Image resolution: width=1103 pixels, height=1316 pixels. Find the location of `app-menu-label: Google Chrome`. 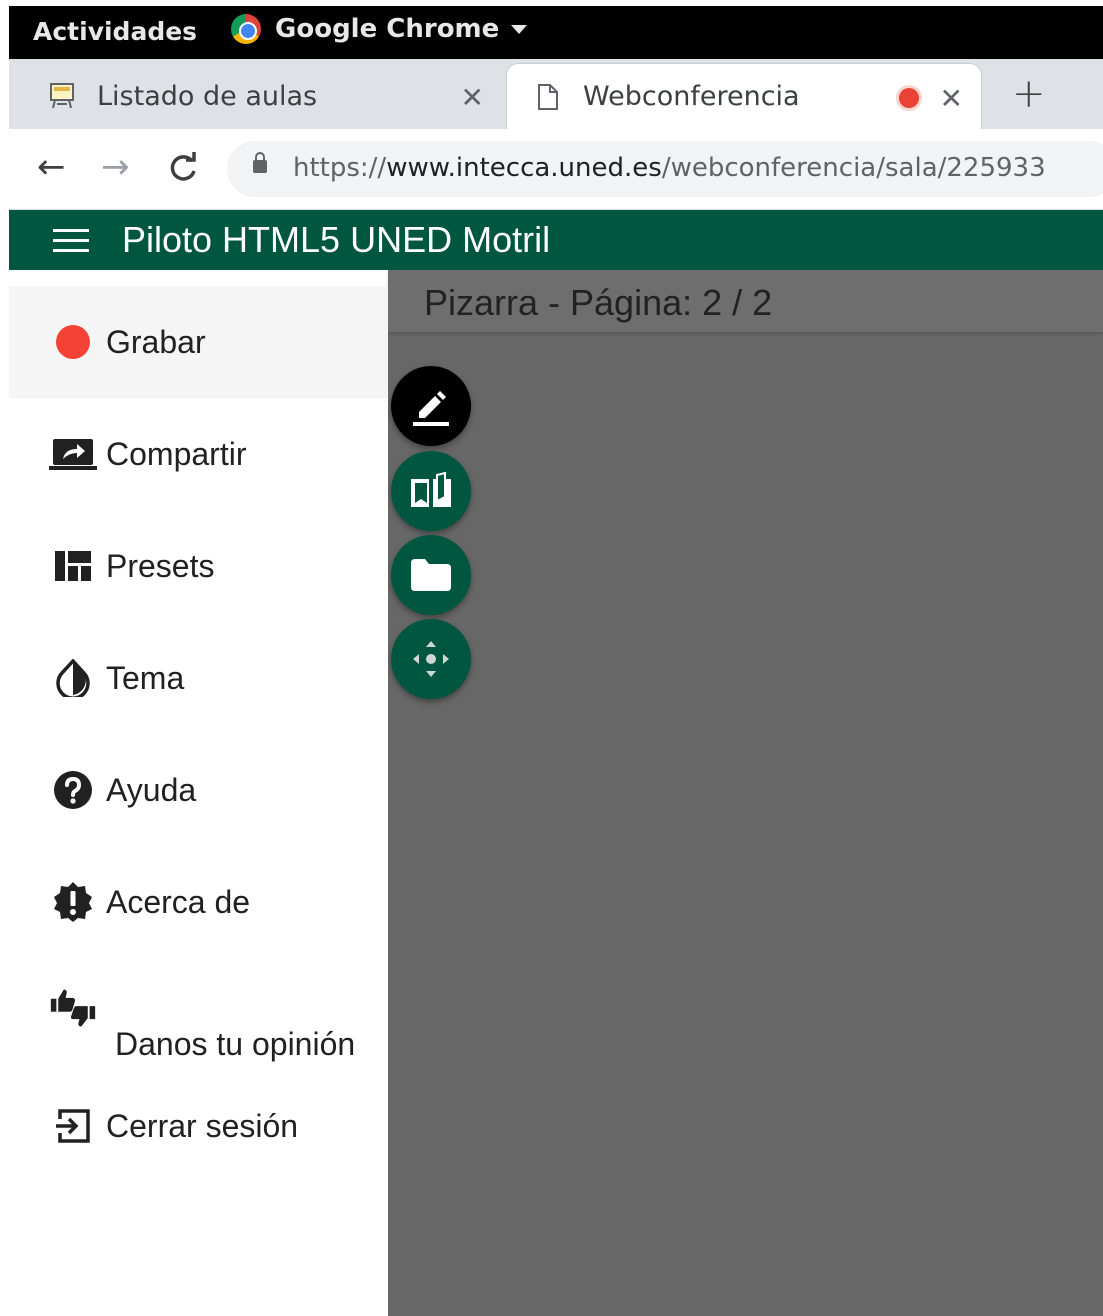

app-menu-label: Google Chrome is located at coordinates (387, 29).